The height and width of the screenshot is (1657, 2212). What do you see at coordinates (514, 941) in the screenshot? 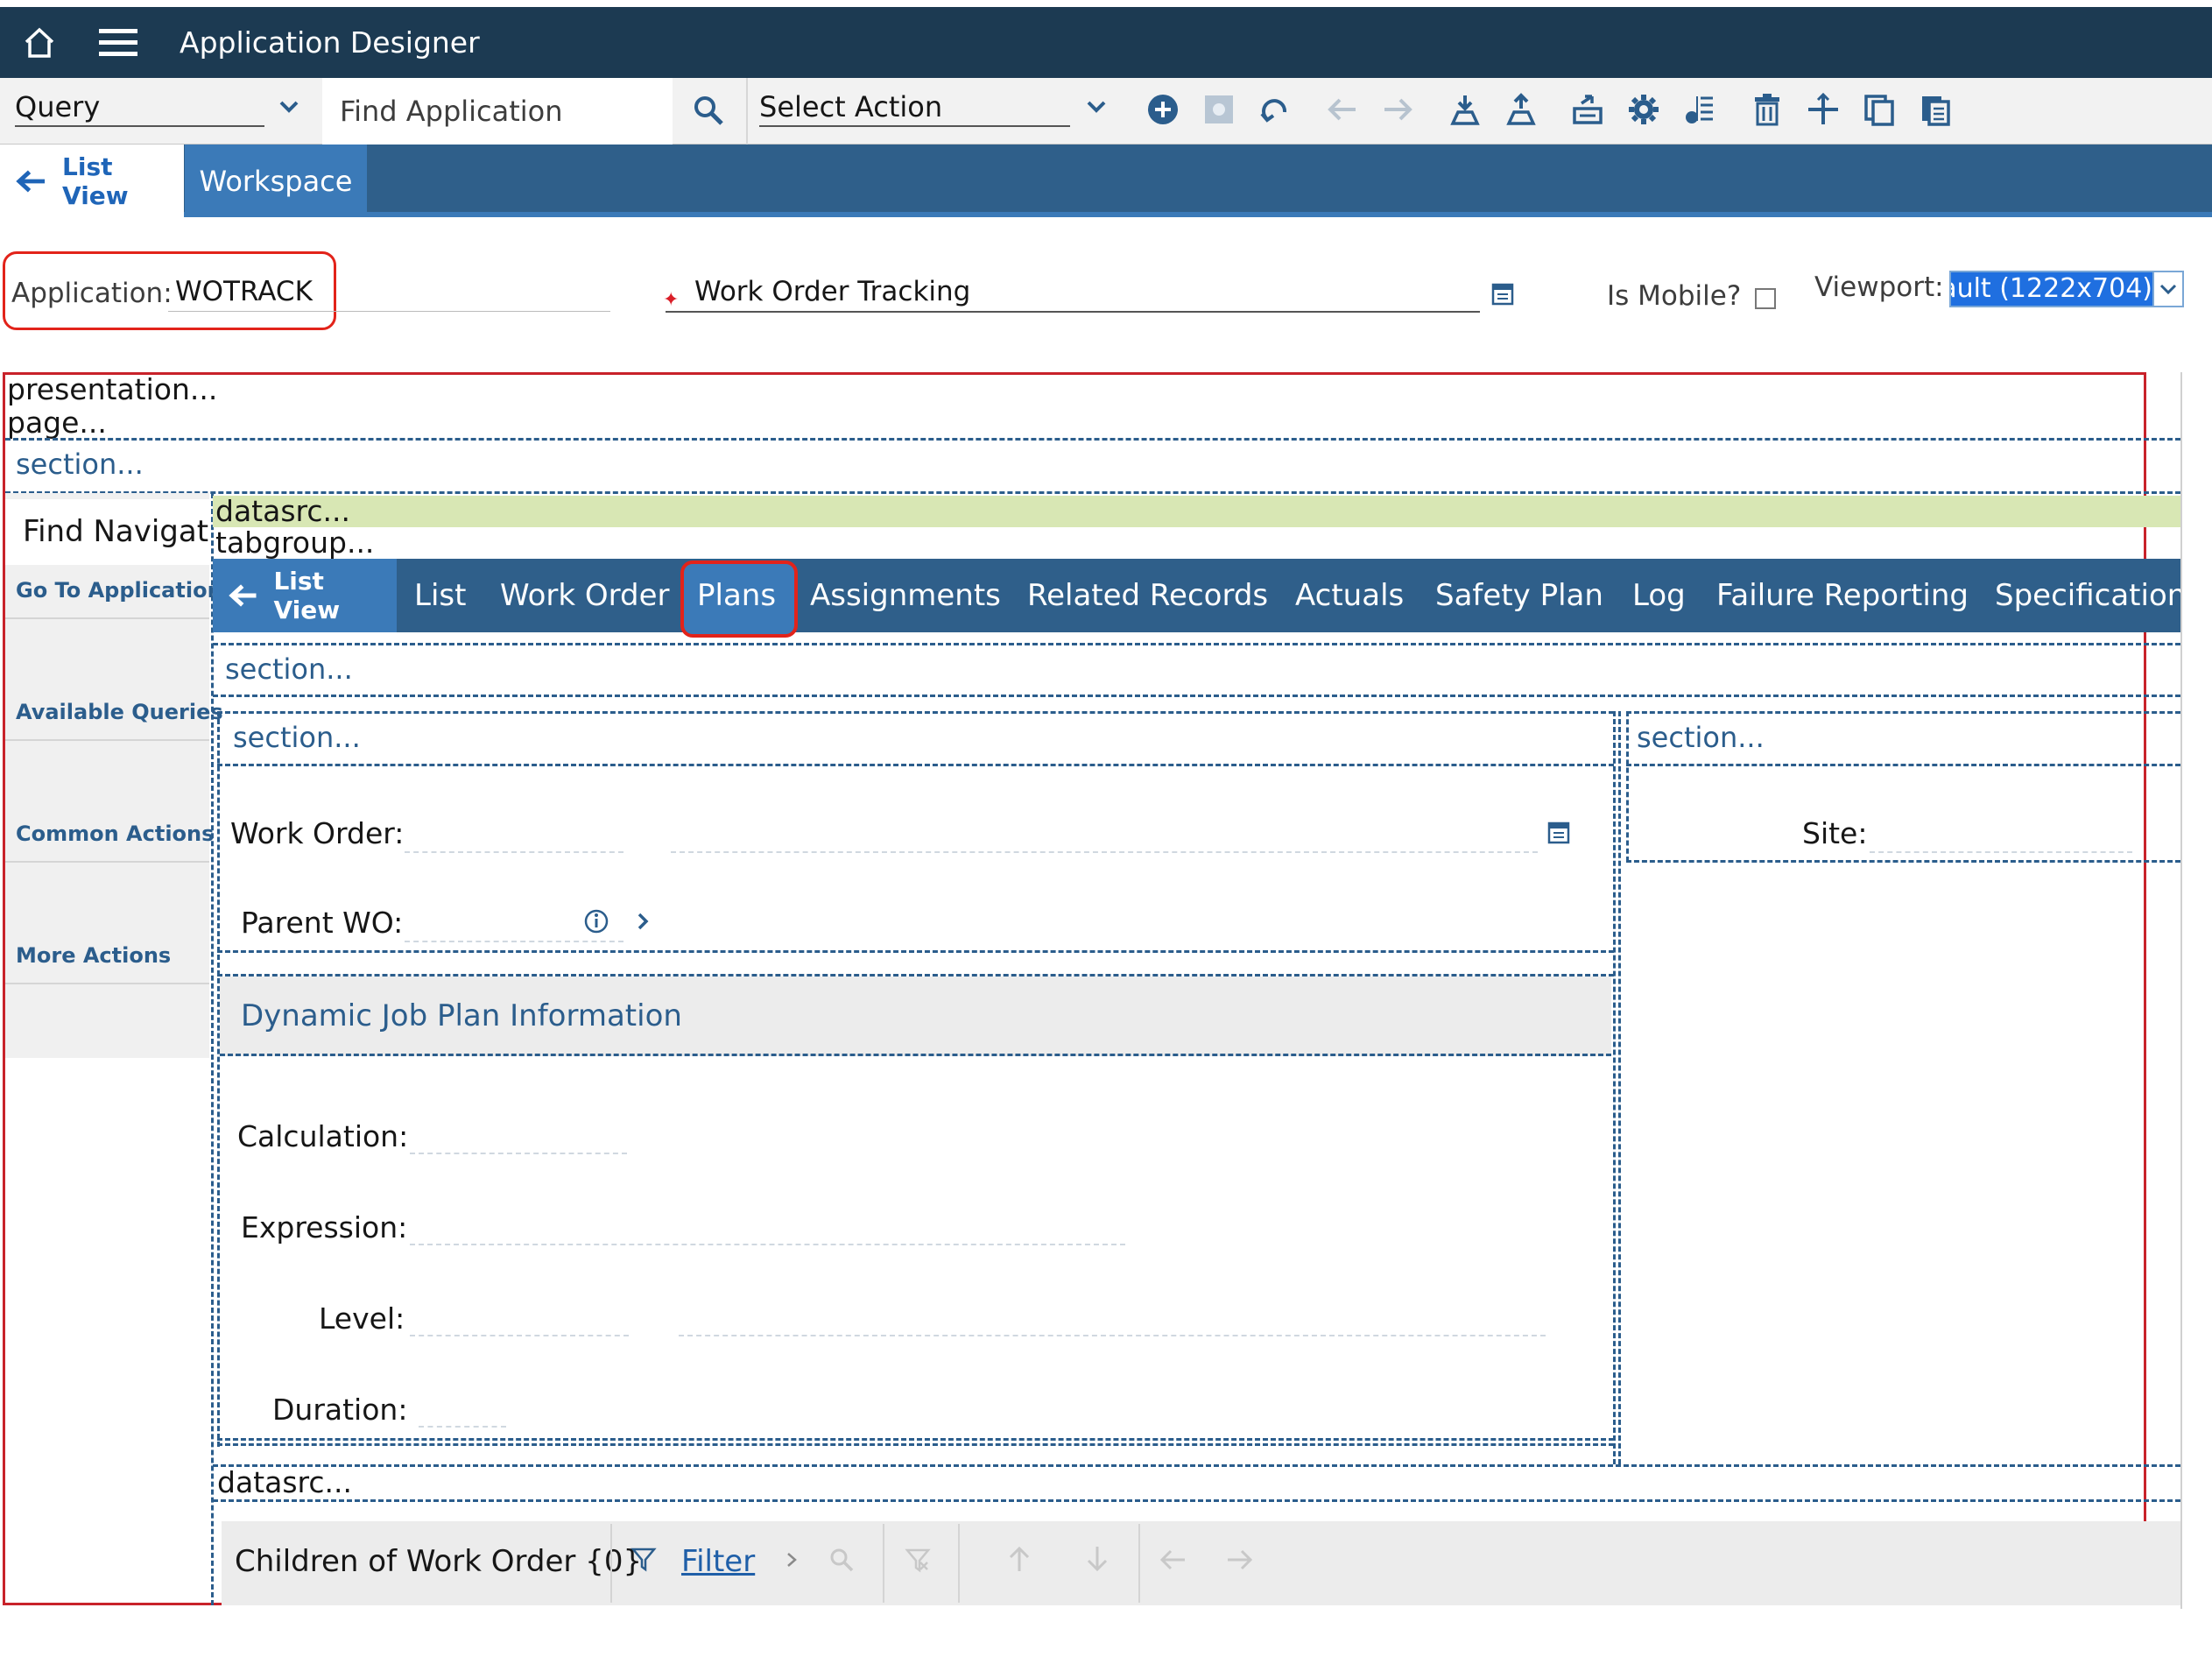
I see `parent-wo-input` at bounding box center [514, 941].